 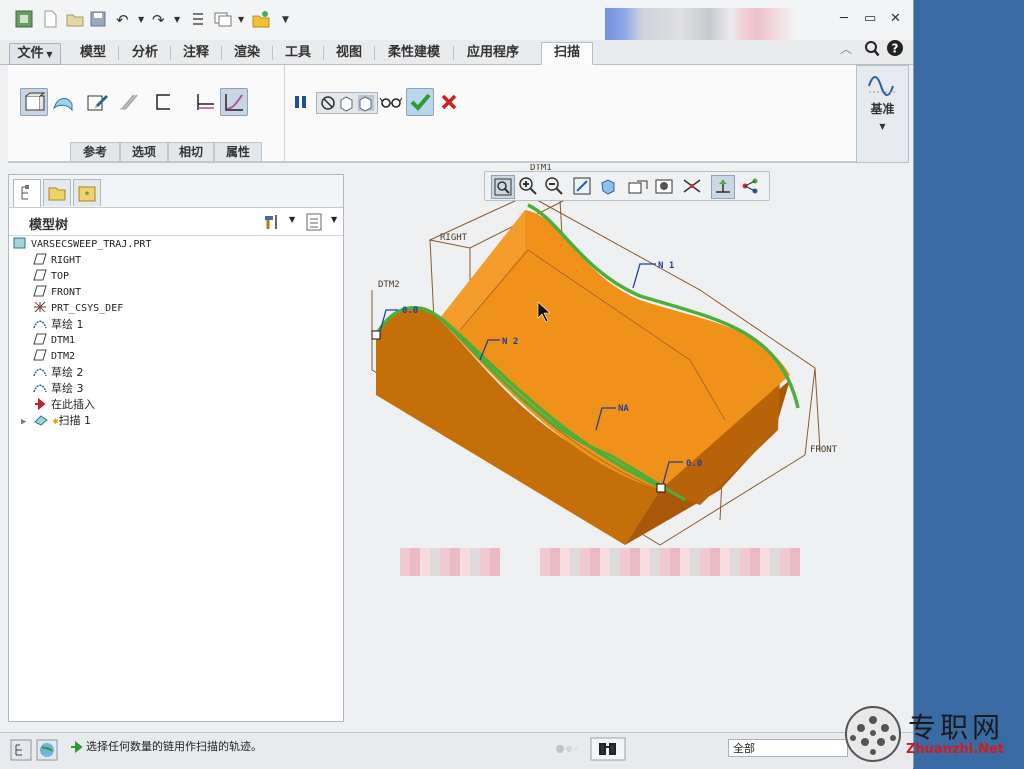 What do you see at coordinates (567, 53) in the screenshot?
I see `tab-sweep: 扫描` at bounding box center [567, 53].